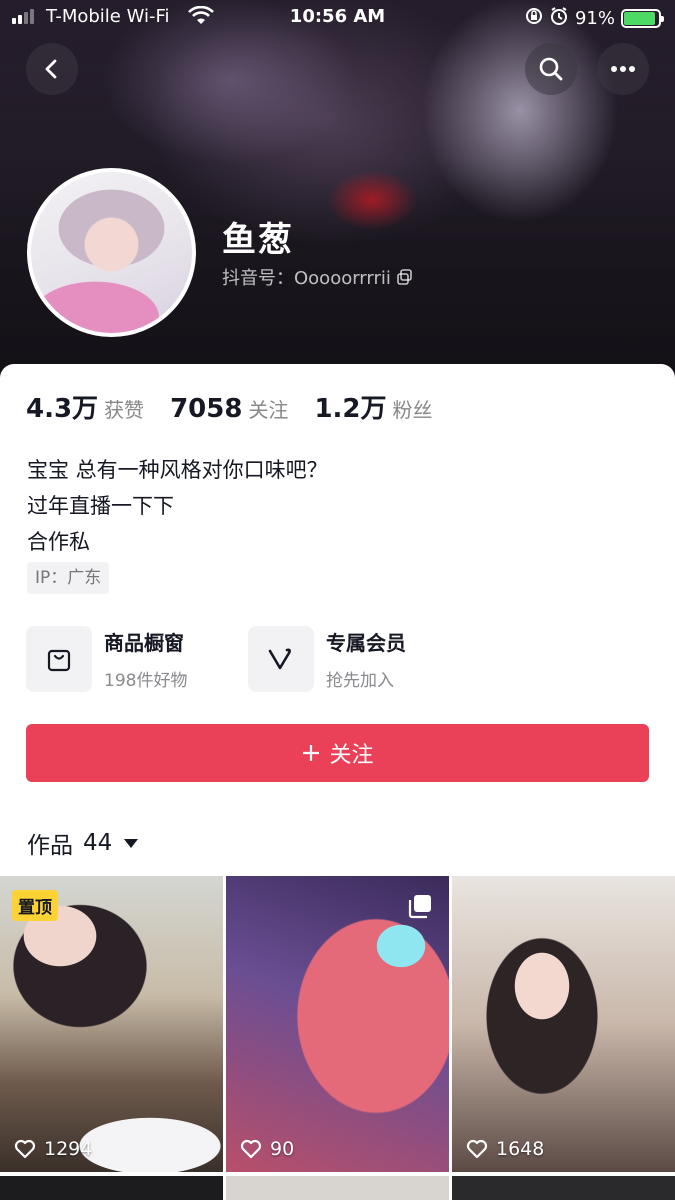  Describe the element at coordinates (68, 578) in the screenshot. I see `ip-location-tag: IP：广东` at that location.